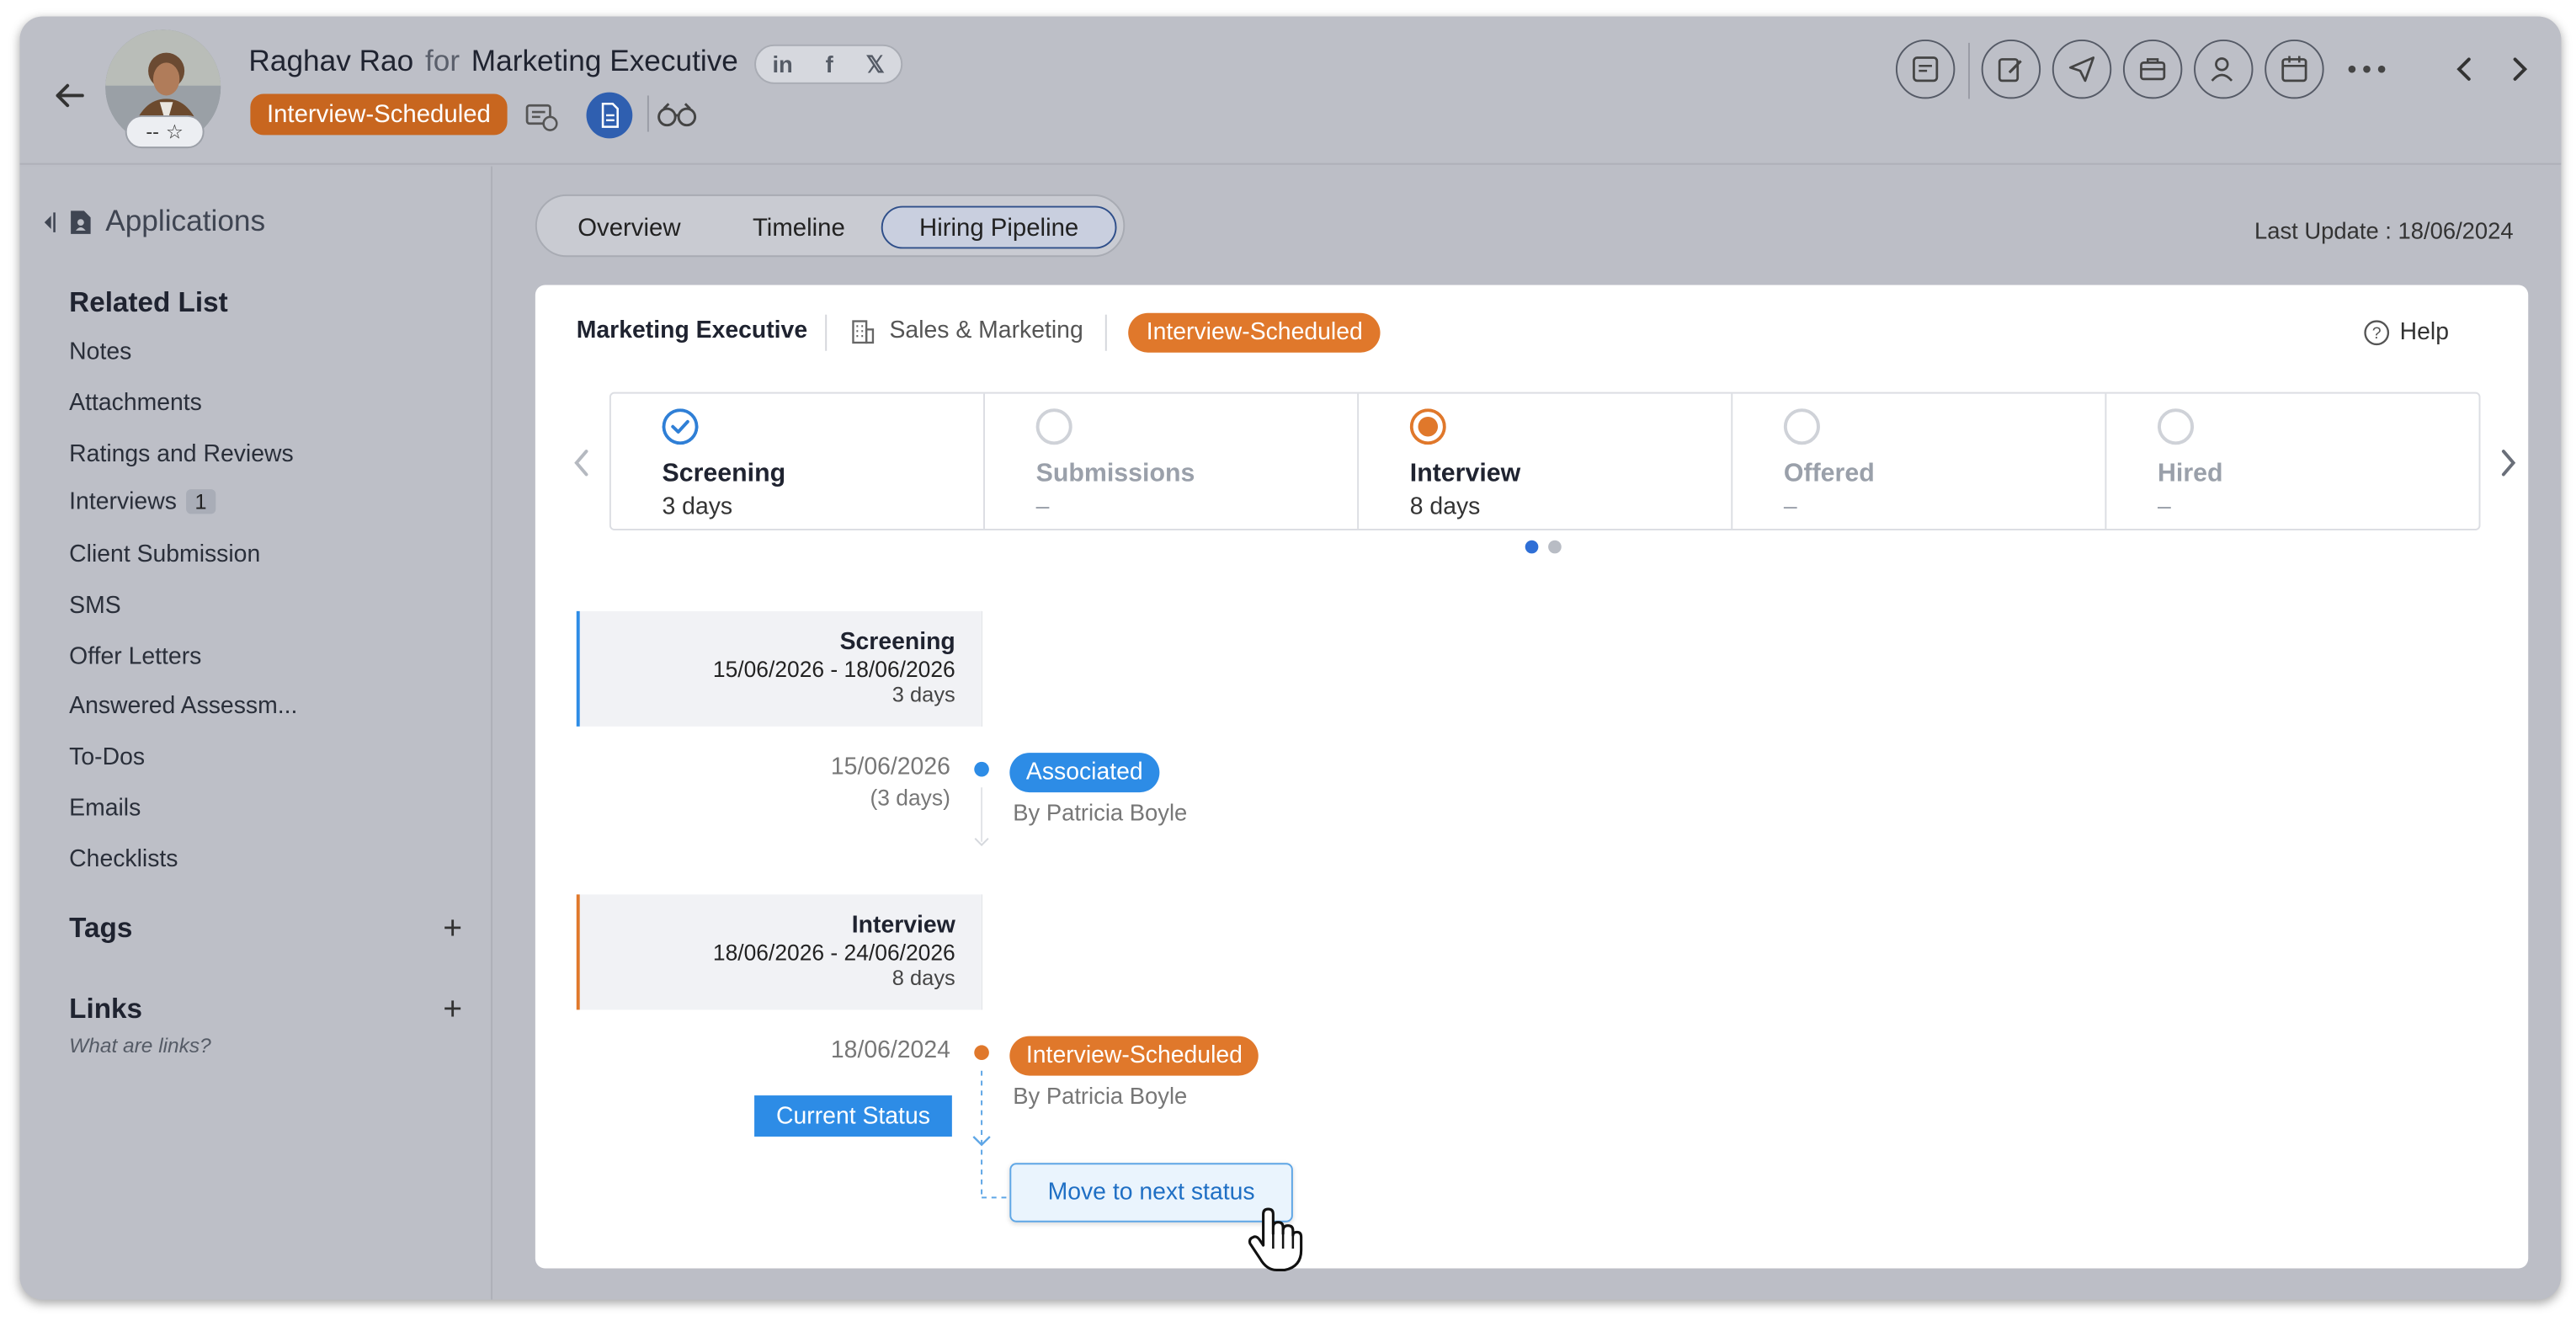  I want to click on previous-record-icon, so click(2464, 69).